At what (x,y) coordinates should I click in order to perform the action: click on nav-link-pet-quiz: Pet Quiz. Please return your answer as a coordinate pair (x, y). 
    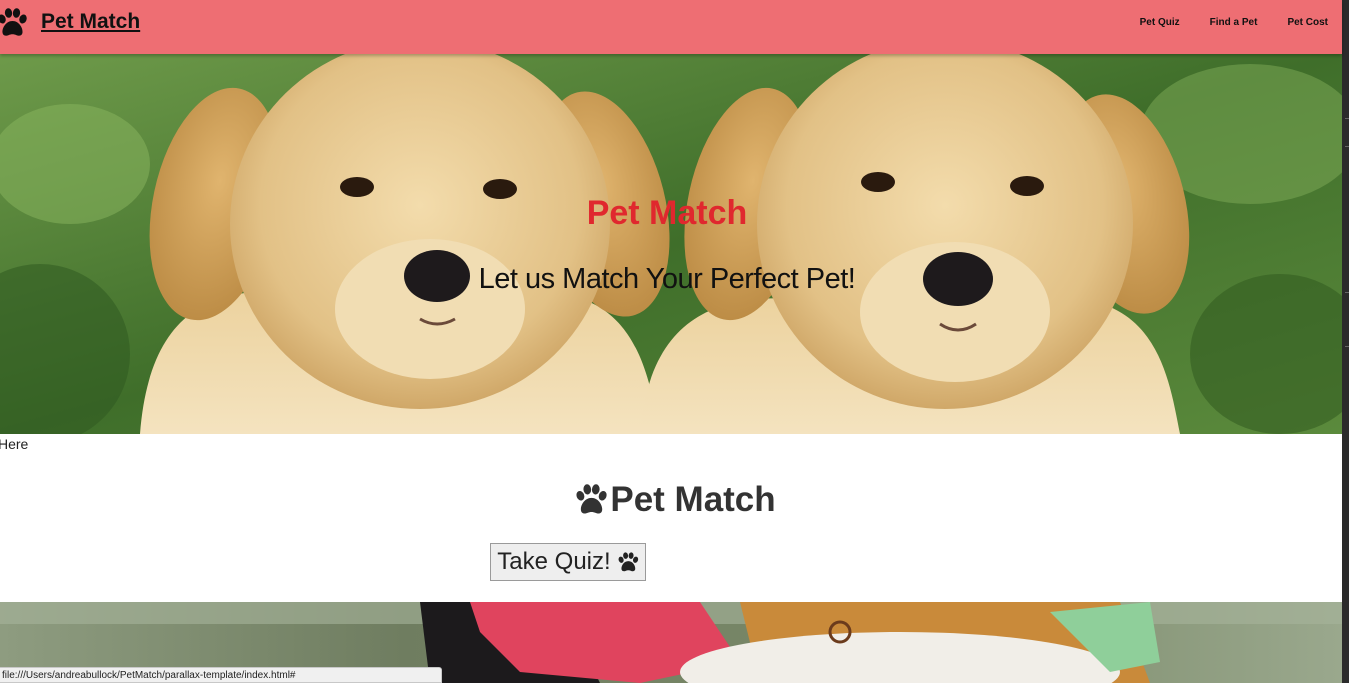
    Looking at the image, I should click on (1160, 22).